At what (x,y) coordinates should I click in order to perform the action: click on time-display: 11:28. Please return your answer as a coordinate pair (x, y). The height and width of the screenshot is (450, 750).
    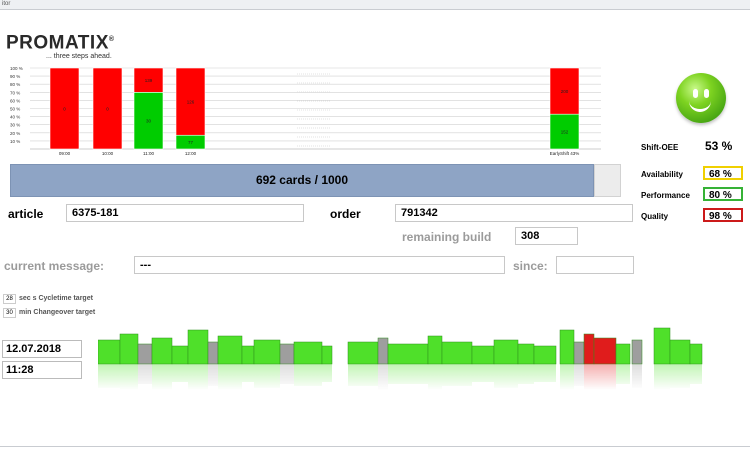
    Looking at the image, I should click on (42, 370).